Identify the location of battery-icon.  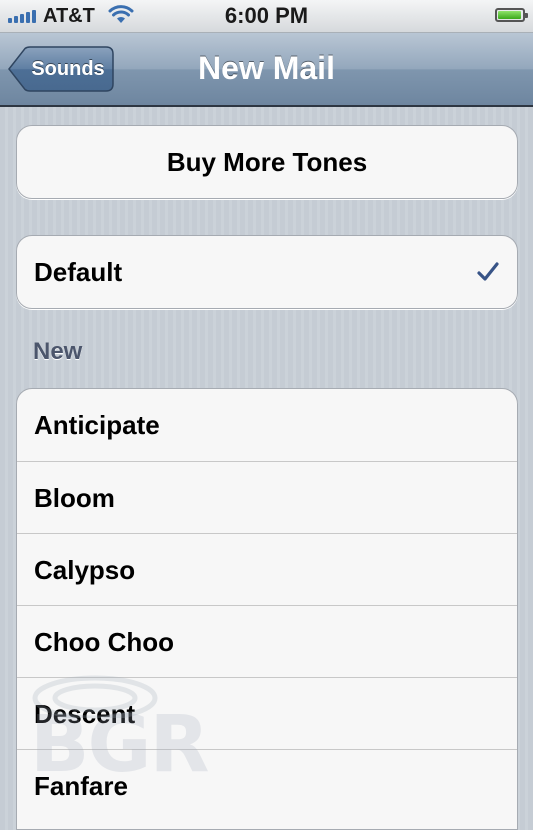
(511, 15).